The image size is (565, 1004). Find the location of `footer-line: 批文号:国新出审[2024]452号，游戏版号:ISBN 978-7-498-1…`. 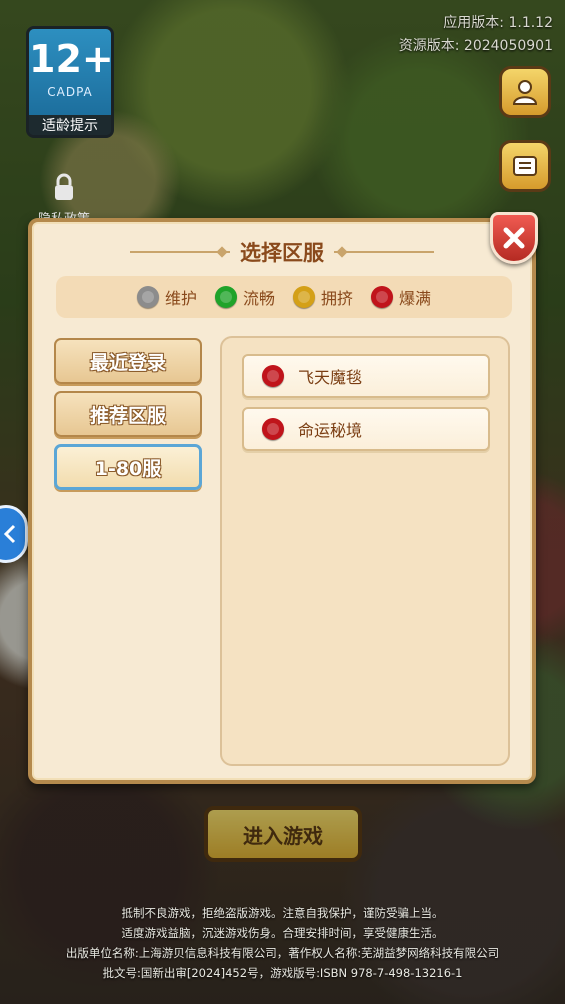

footer-line: 批文号:国新出审[2024]452号，游戏版号:ISBN 978-7-498-1… is located at coordinates (282, 973).